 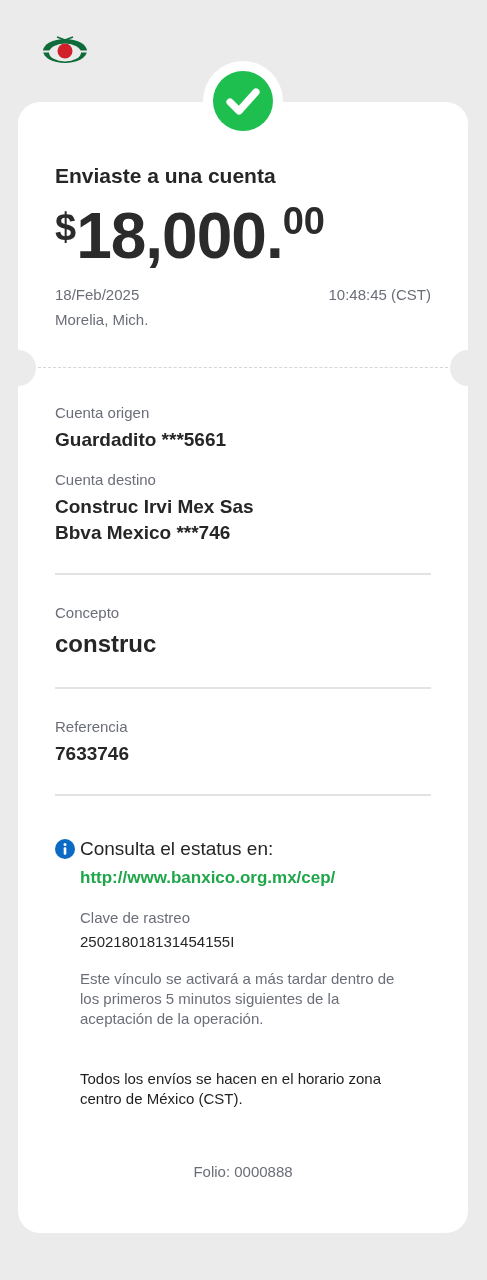 I want to click on date-text: 18/Feb/2025, so click(x=97, y=295).